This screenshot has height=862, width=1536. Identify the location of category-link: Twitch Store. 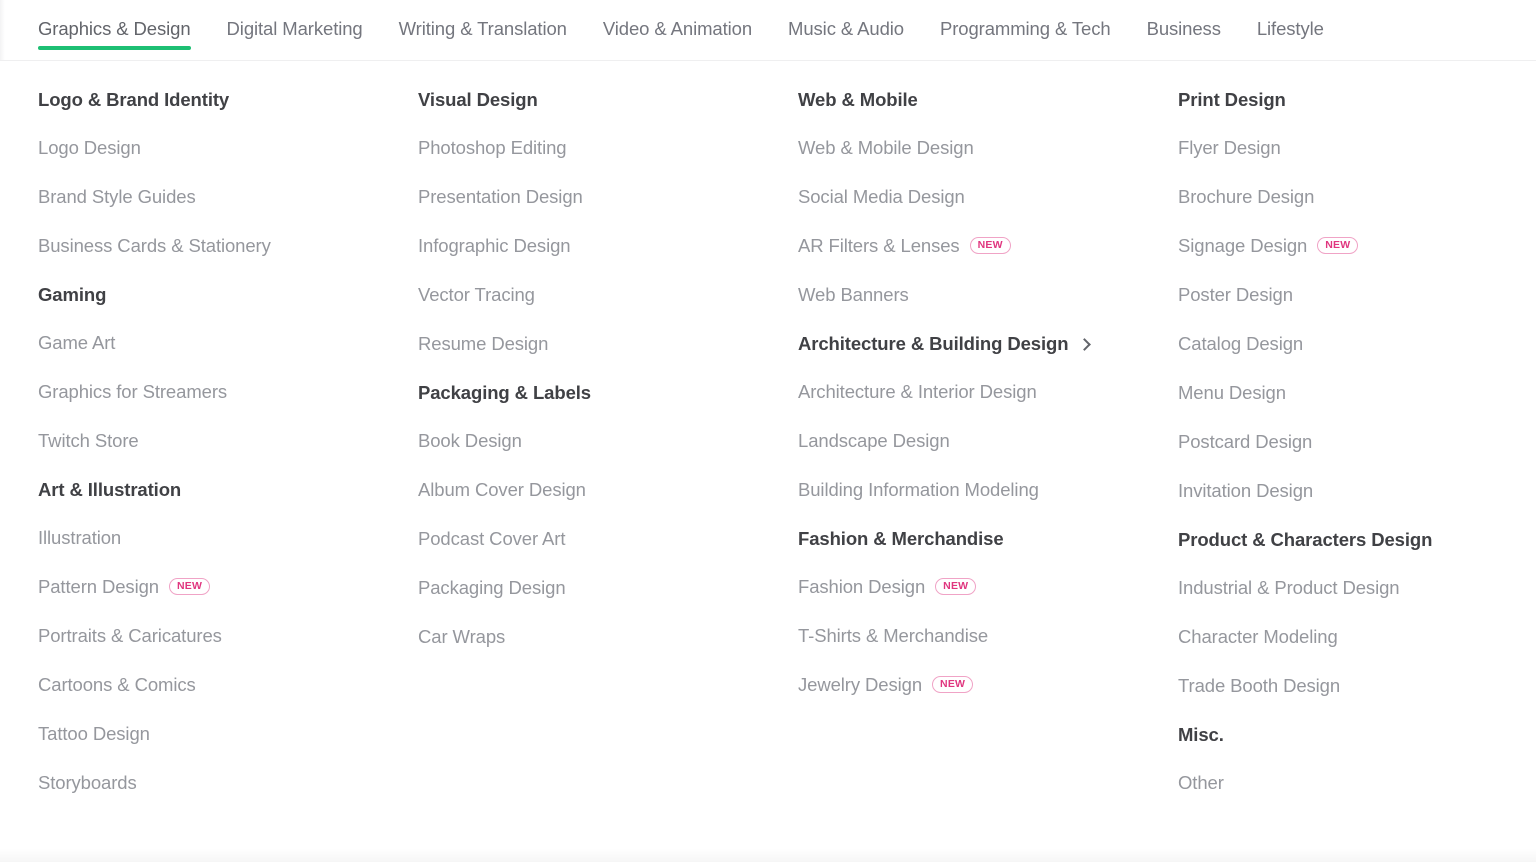
(228, 441).